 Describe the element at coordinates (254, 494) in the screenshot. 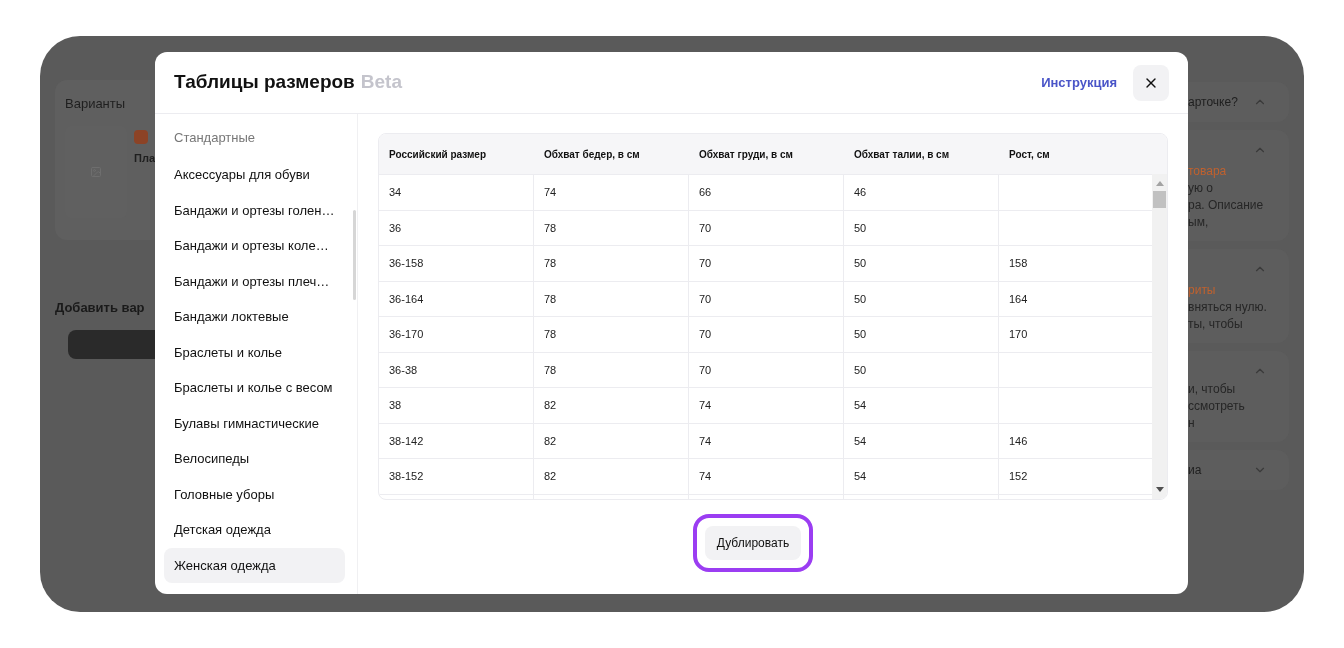

I see `sidebar-item: Головные уборы` at that location.